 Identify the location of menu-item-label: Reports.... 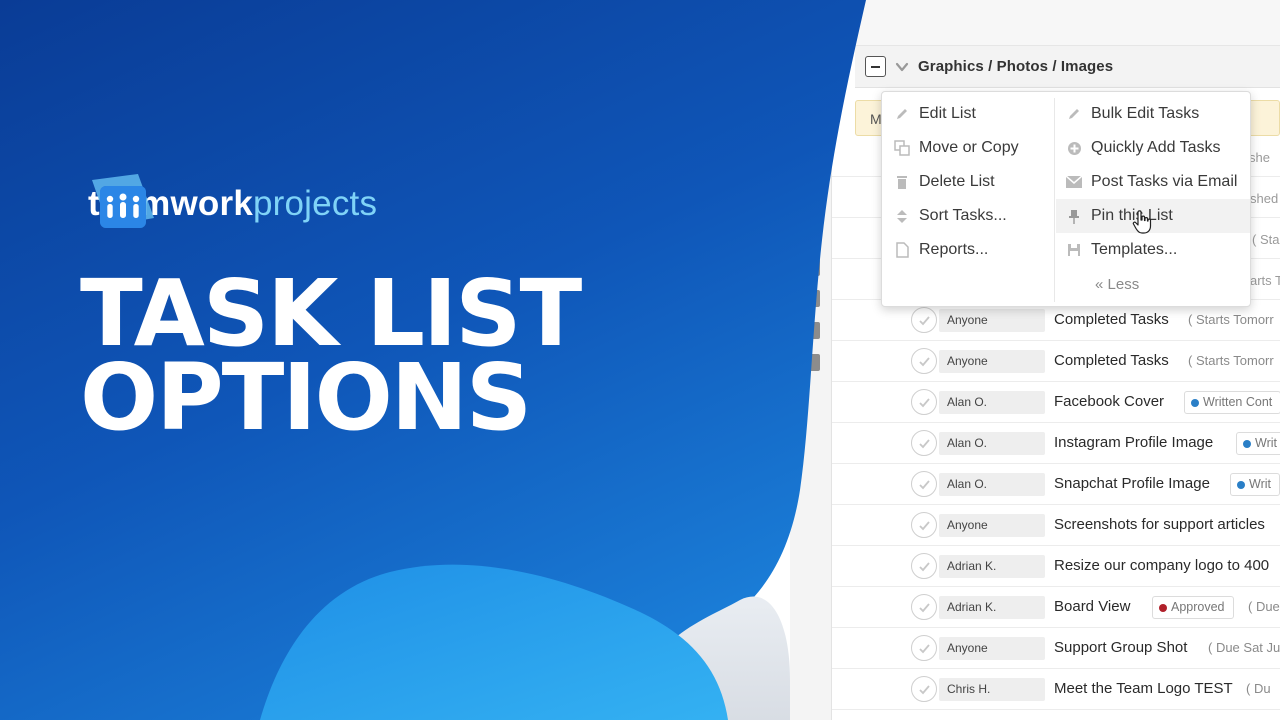
(954, 249).